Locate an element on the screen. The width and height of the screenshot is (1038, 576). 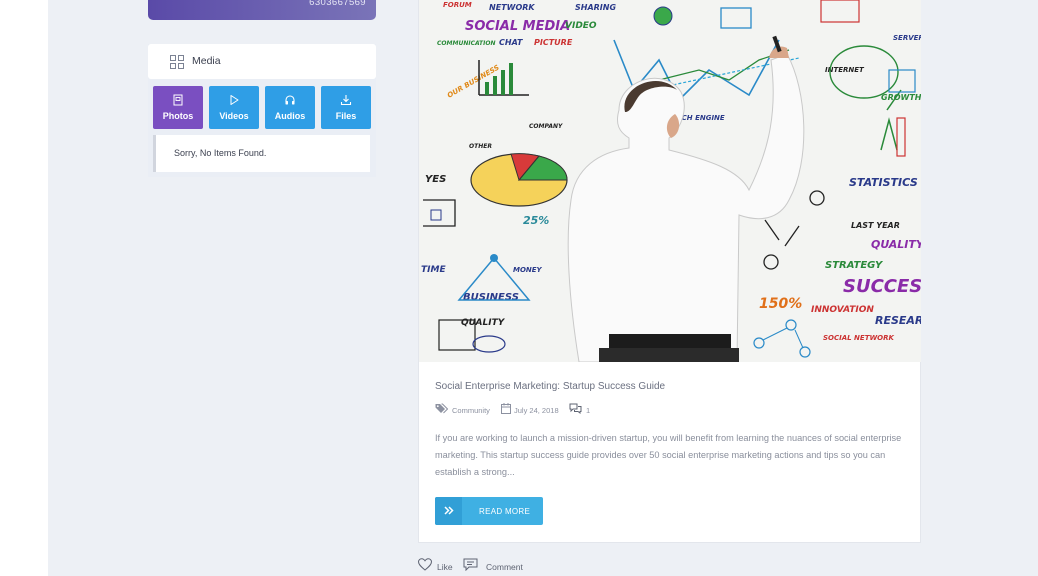
img-word: PICTURE is located at coordinates (553, 42).